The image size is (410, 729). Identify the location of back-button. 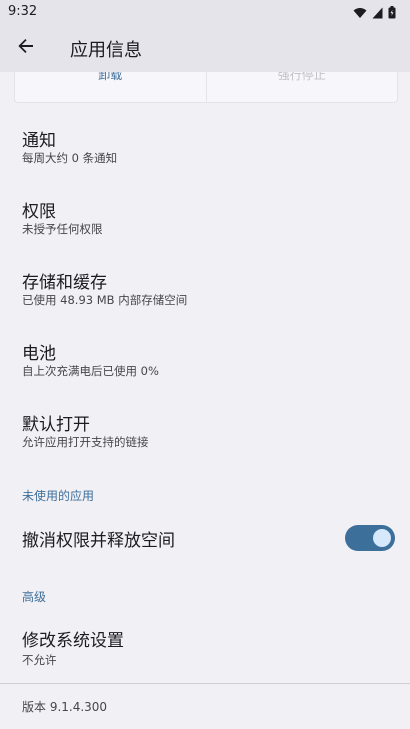
(26, 48).